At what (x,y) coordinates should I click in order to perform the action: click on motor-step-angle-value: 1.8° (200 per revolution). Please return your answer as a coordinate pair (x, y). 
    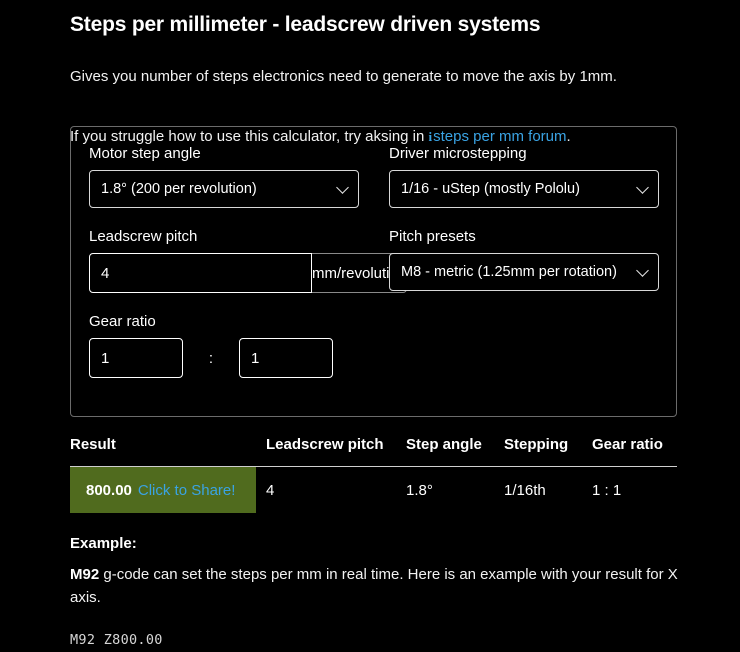
    Looking at the image, I should click on (179, 189).